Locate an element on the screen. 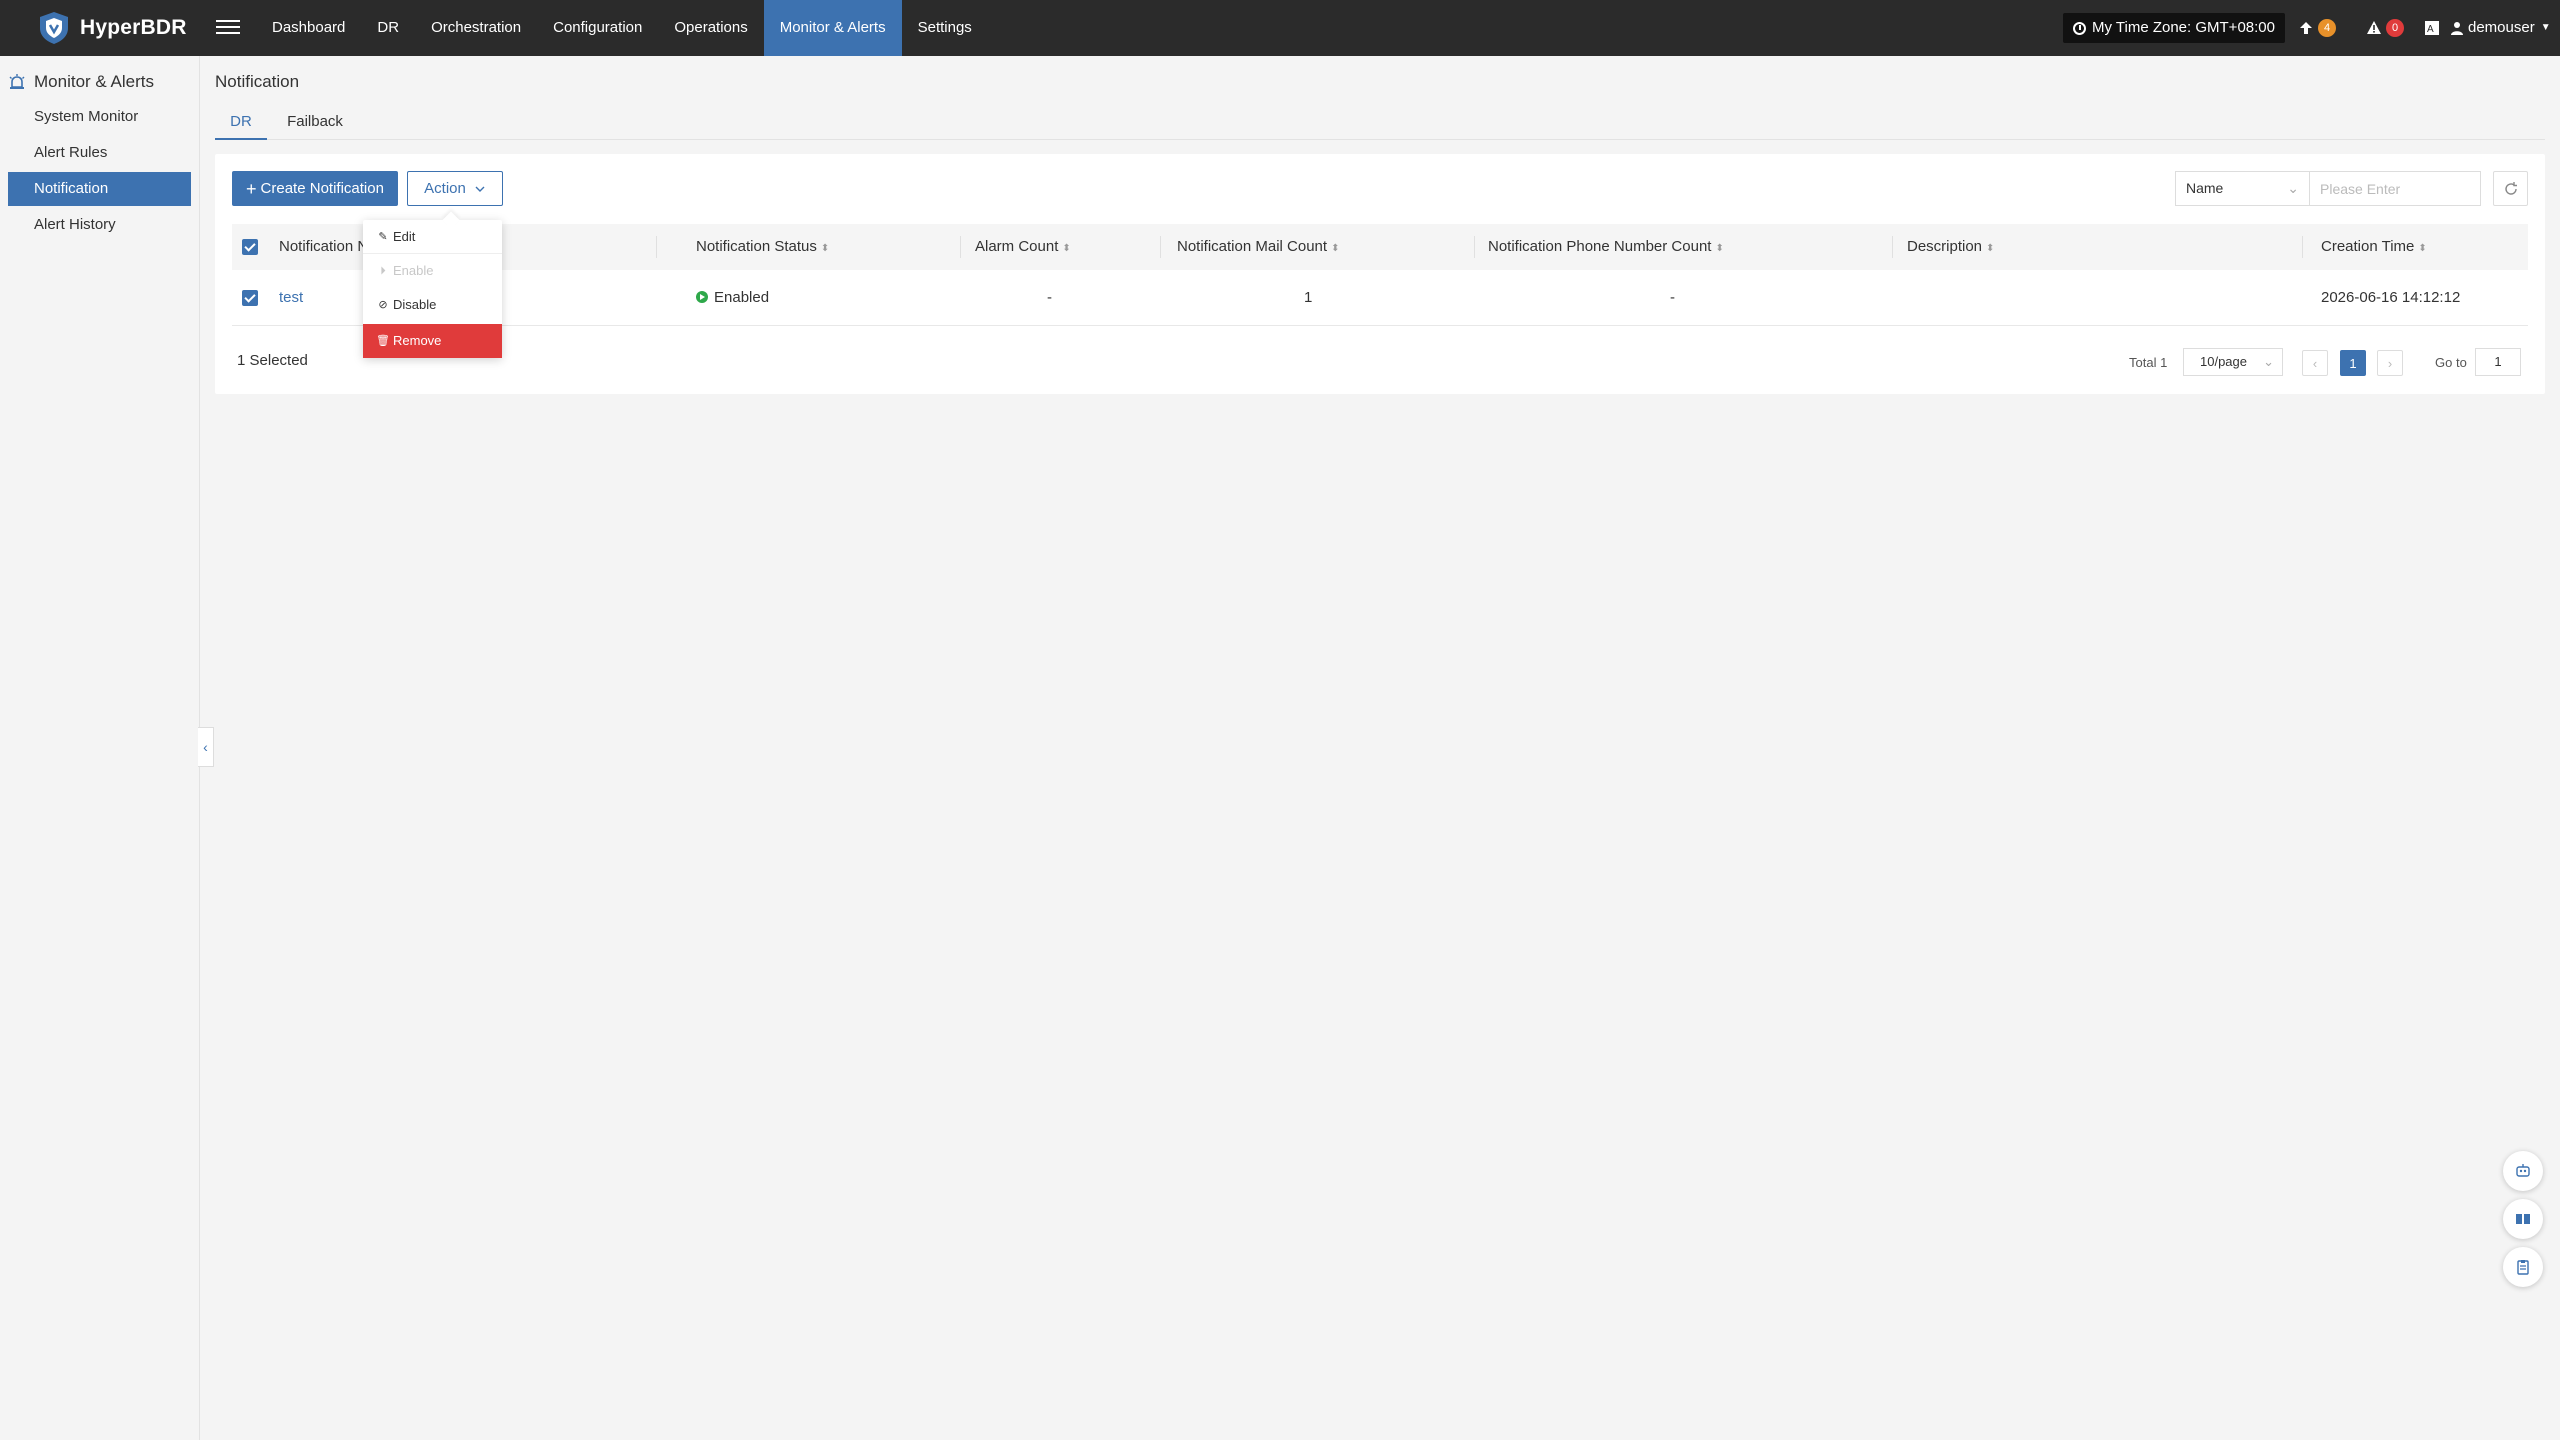 The width and height of the screenshot is (2560, 1440). timezone-label: My Time Zone: GMT+08:00 is located at coordinates (2183, 27).